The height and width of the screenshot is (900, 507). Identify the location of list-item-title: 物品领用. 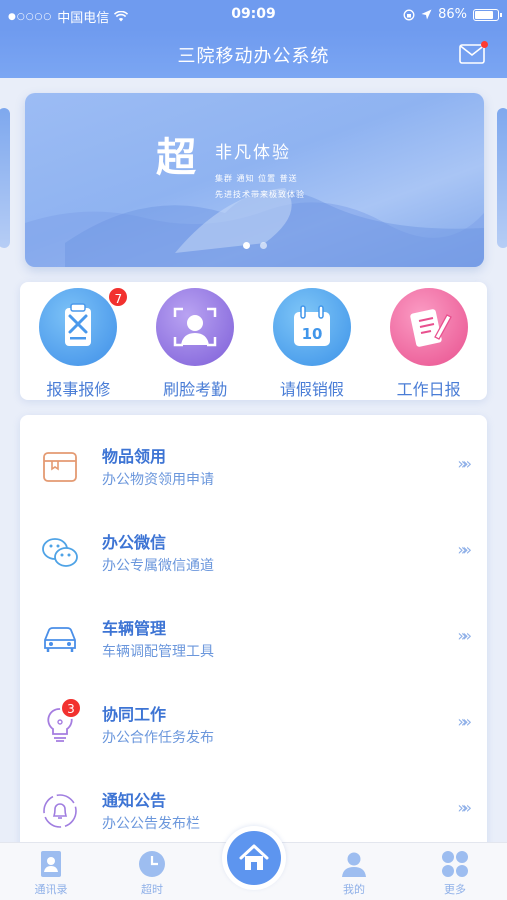
(134, 456).